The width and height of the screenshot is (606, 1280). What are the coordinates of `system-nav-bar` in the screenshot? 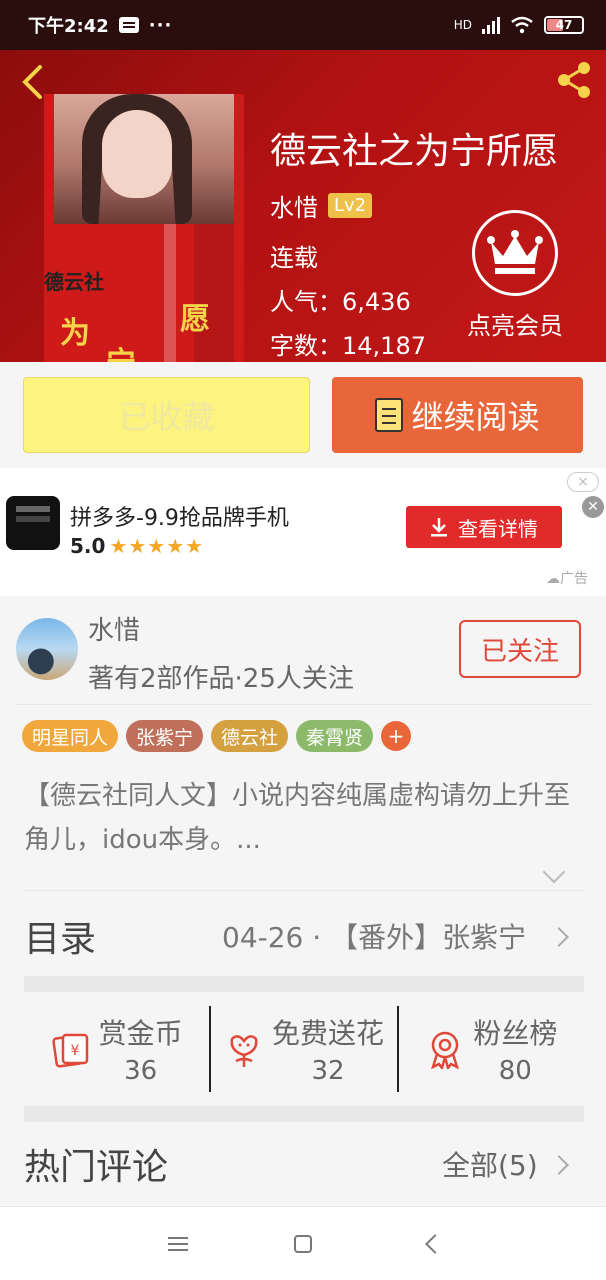 It's located at (303, 1243).